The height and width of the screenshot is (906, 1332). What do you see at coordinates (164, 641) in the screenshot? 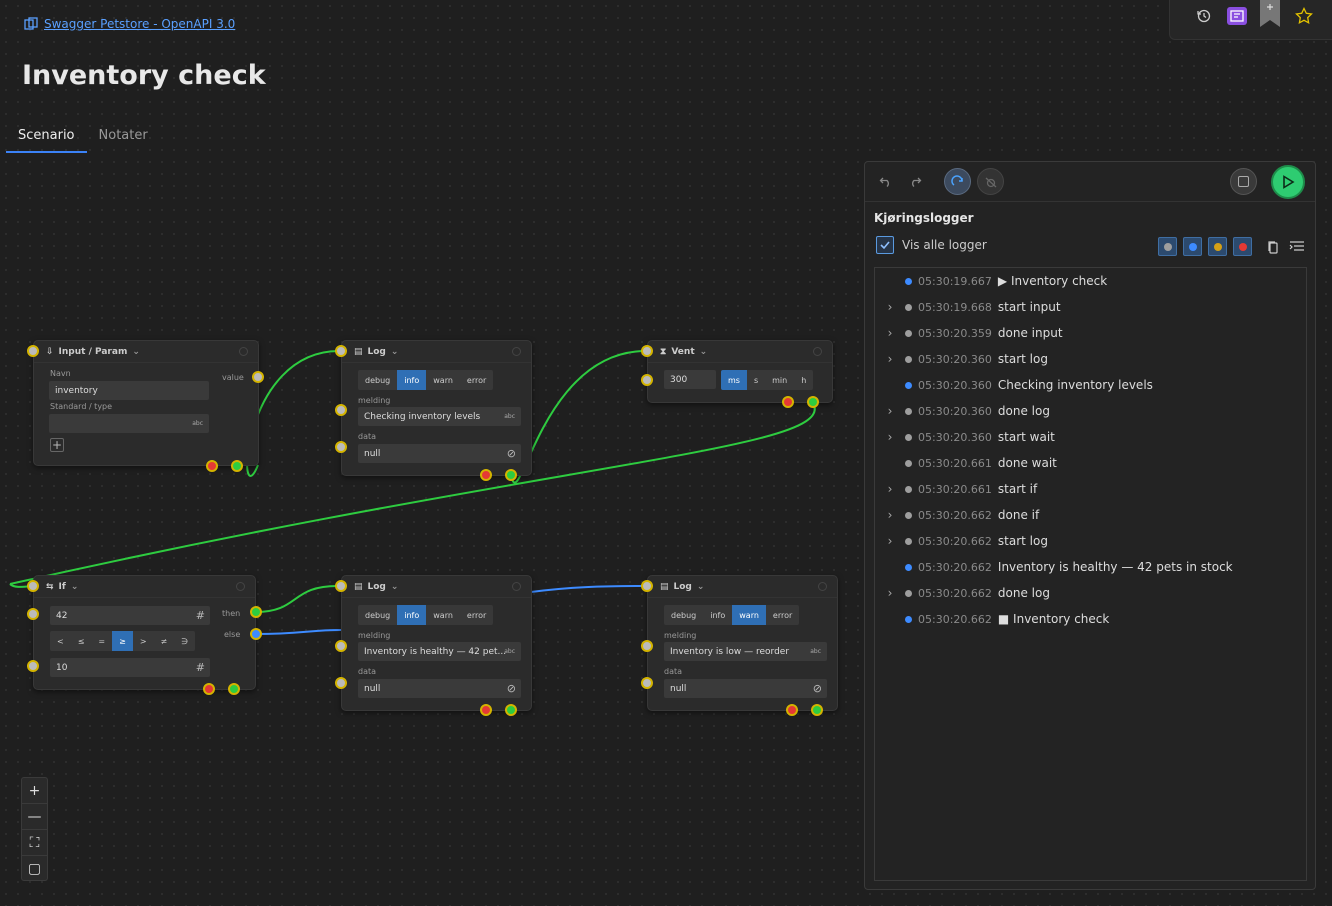
I see `op-ne: ≠` at bounding box center [164, 641].